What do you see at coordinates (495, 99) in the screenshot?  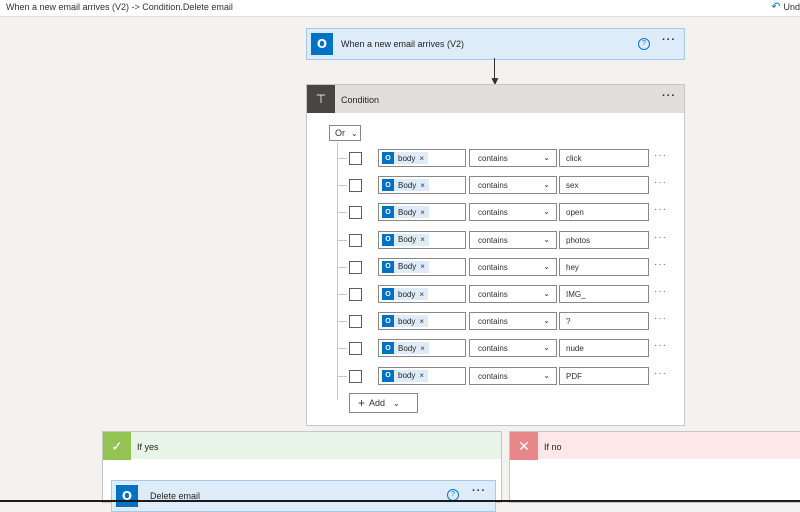 I see `condition-header: ⊤ Condition ···` at bounding box center [495, 99].